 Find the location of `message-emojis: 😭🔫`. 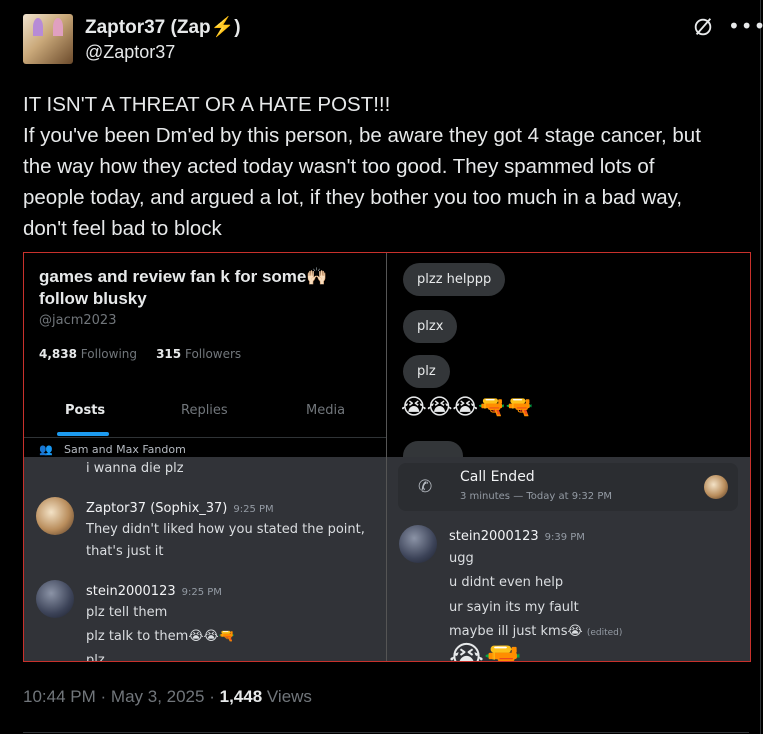

message-emojis: 😭🔫 is located at coordinates (485, 650).